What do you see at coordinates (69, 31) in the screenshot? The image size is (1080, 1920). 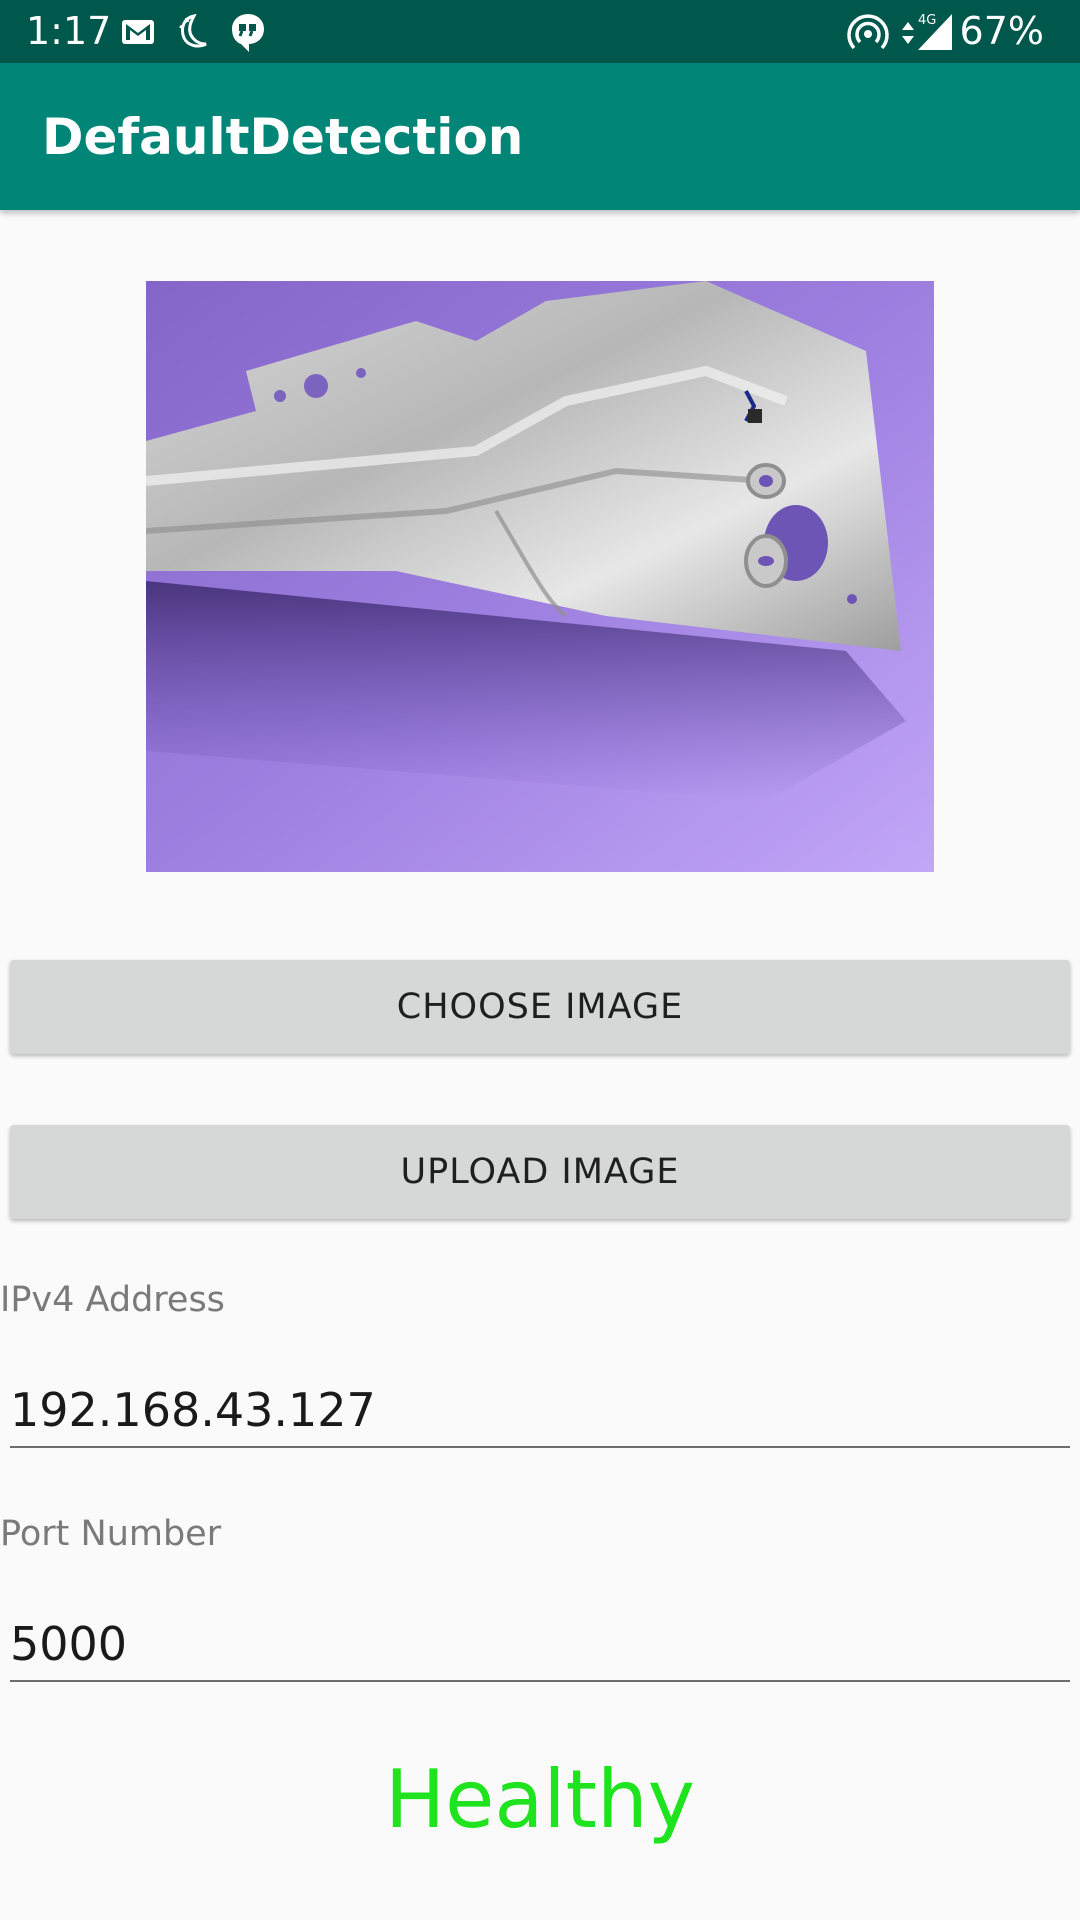 I see `status-time: 1:17` at bounding box center [69, 31].